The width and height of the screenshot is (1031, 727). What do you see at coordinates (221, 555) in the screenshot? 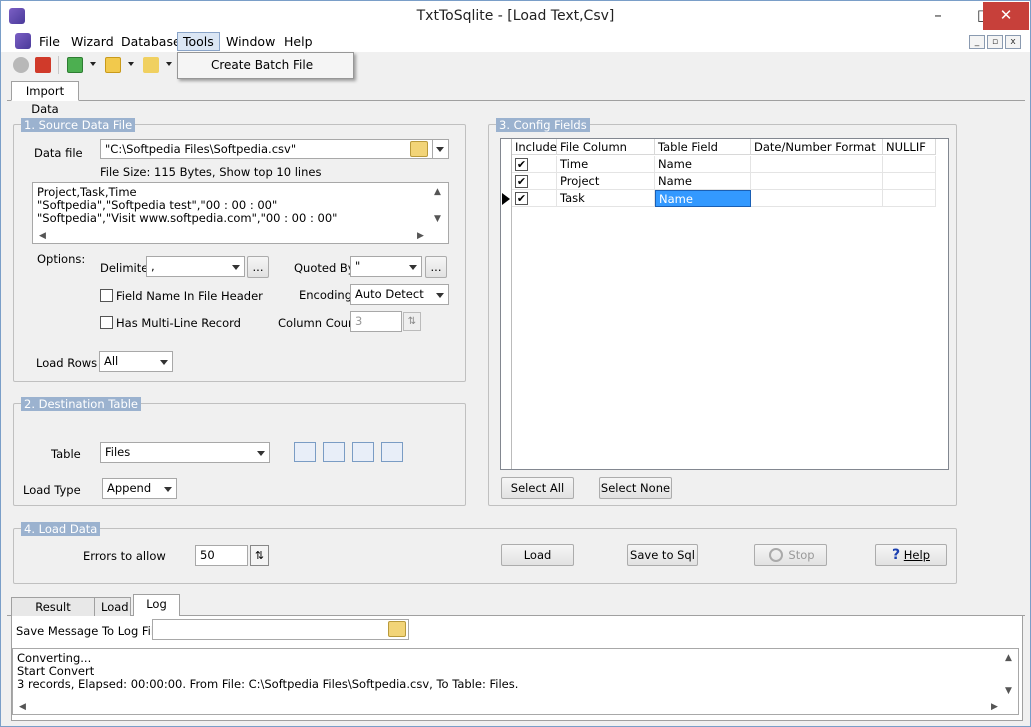
I see `errors-input: 50` at bounding box center [221, 555].